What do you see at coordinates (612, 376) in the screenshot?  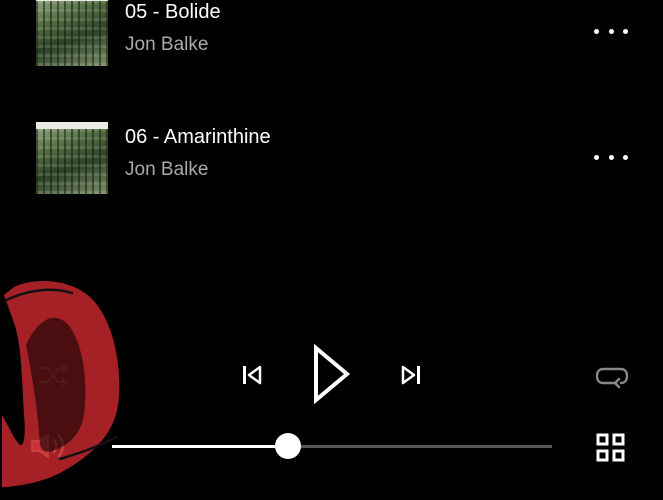 I see `repeat-icon` at bounding box center [612, 376].